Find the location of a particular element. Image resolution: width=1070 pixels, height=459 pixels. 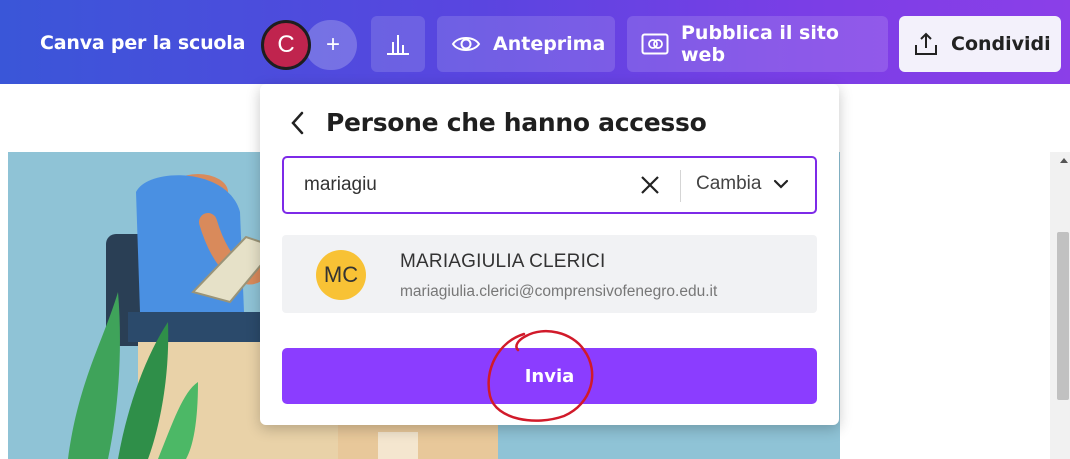

share-button: Condividi is located at coordinates (980, 44).